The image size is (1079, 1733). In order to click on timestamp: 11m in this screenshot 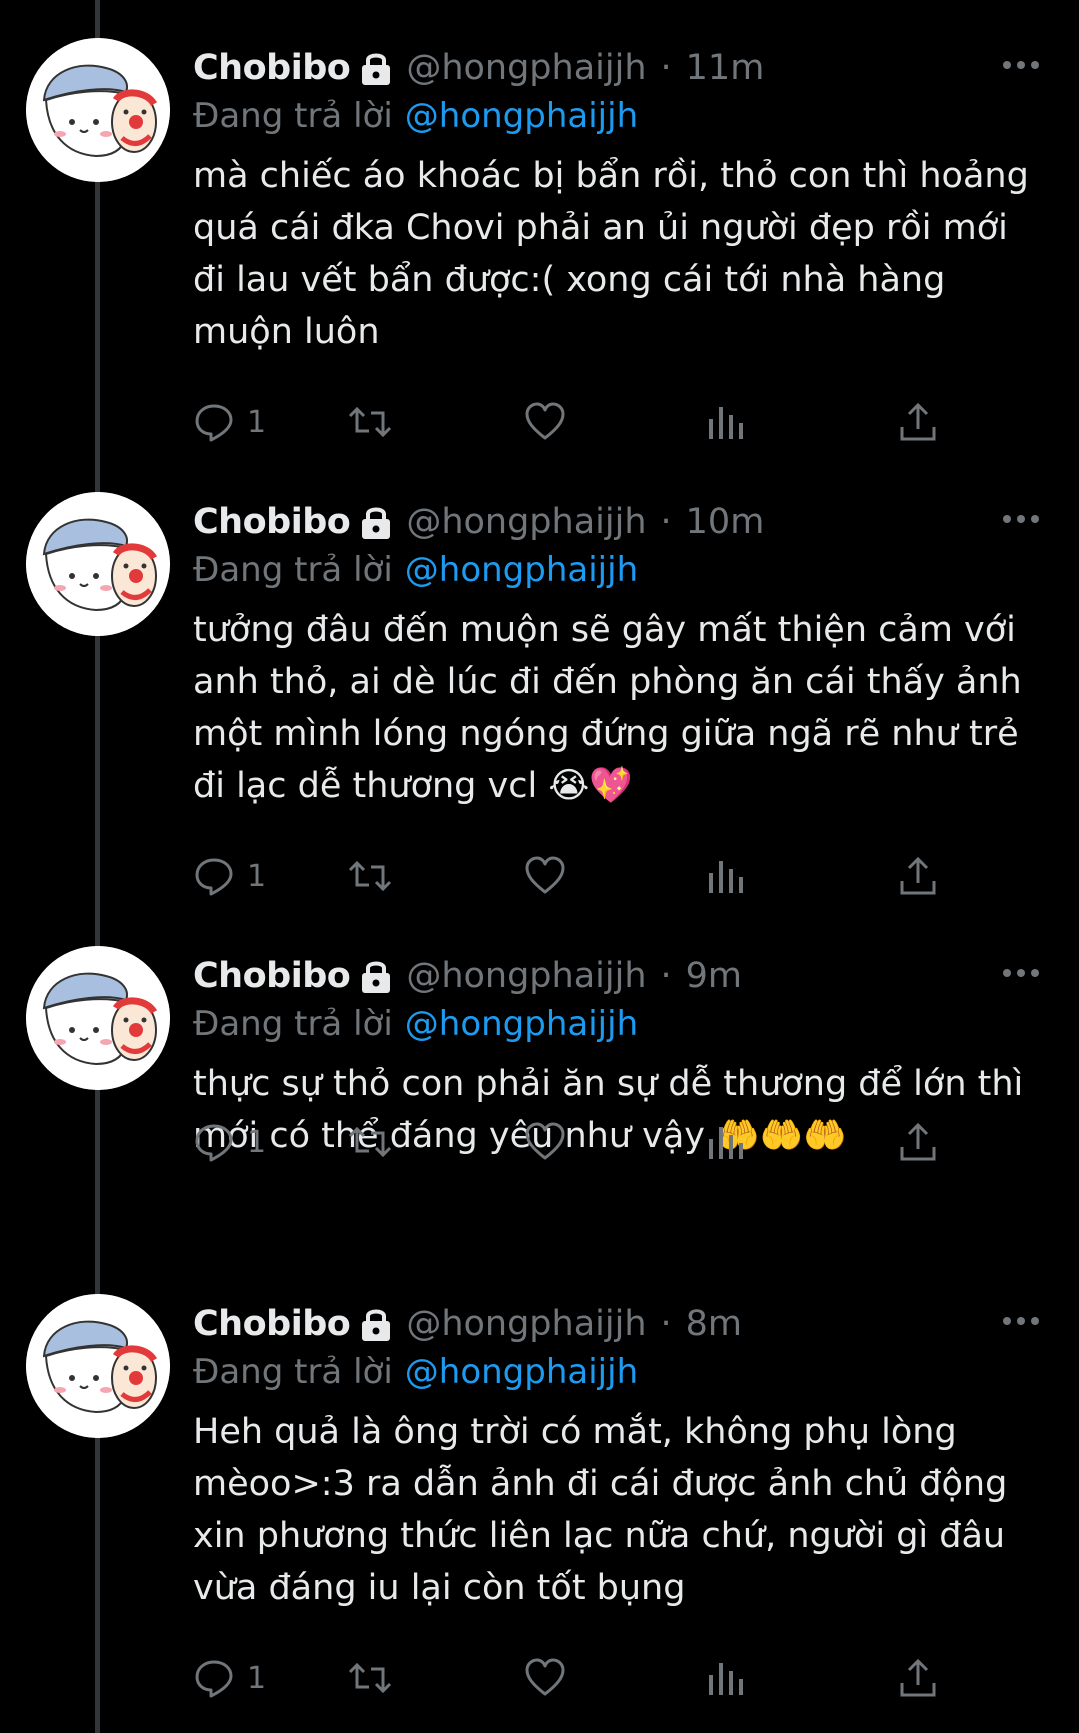, I will do `click(725, 68)`.